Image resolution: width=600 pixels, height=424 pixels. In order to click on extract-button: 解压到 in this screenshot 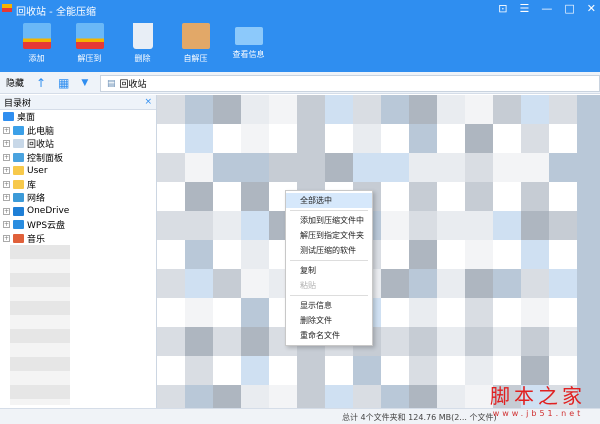, I will do `click(89, 46)`.